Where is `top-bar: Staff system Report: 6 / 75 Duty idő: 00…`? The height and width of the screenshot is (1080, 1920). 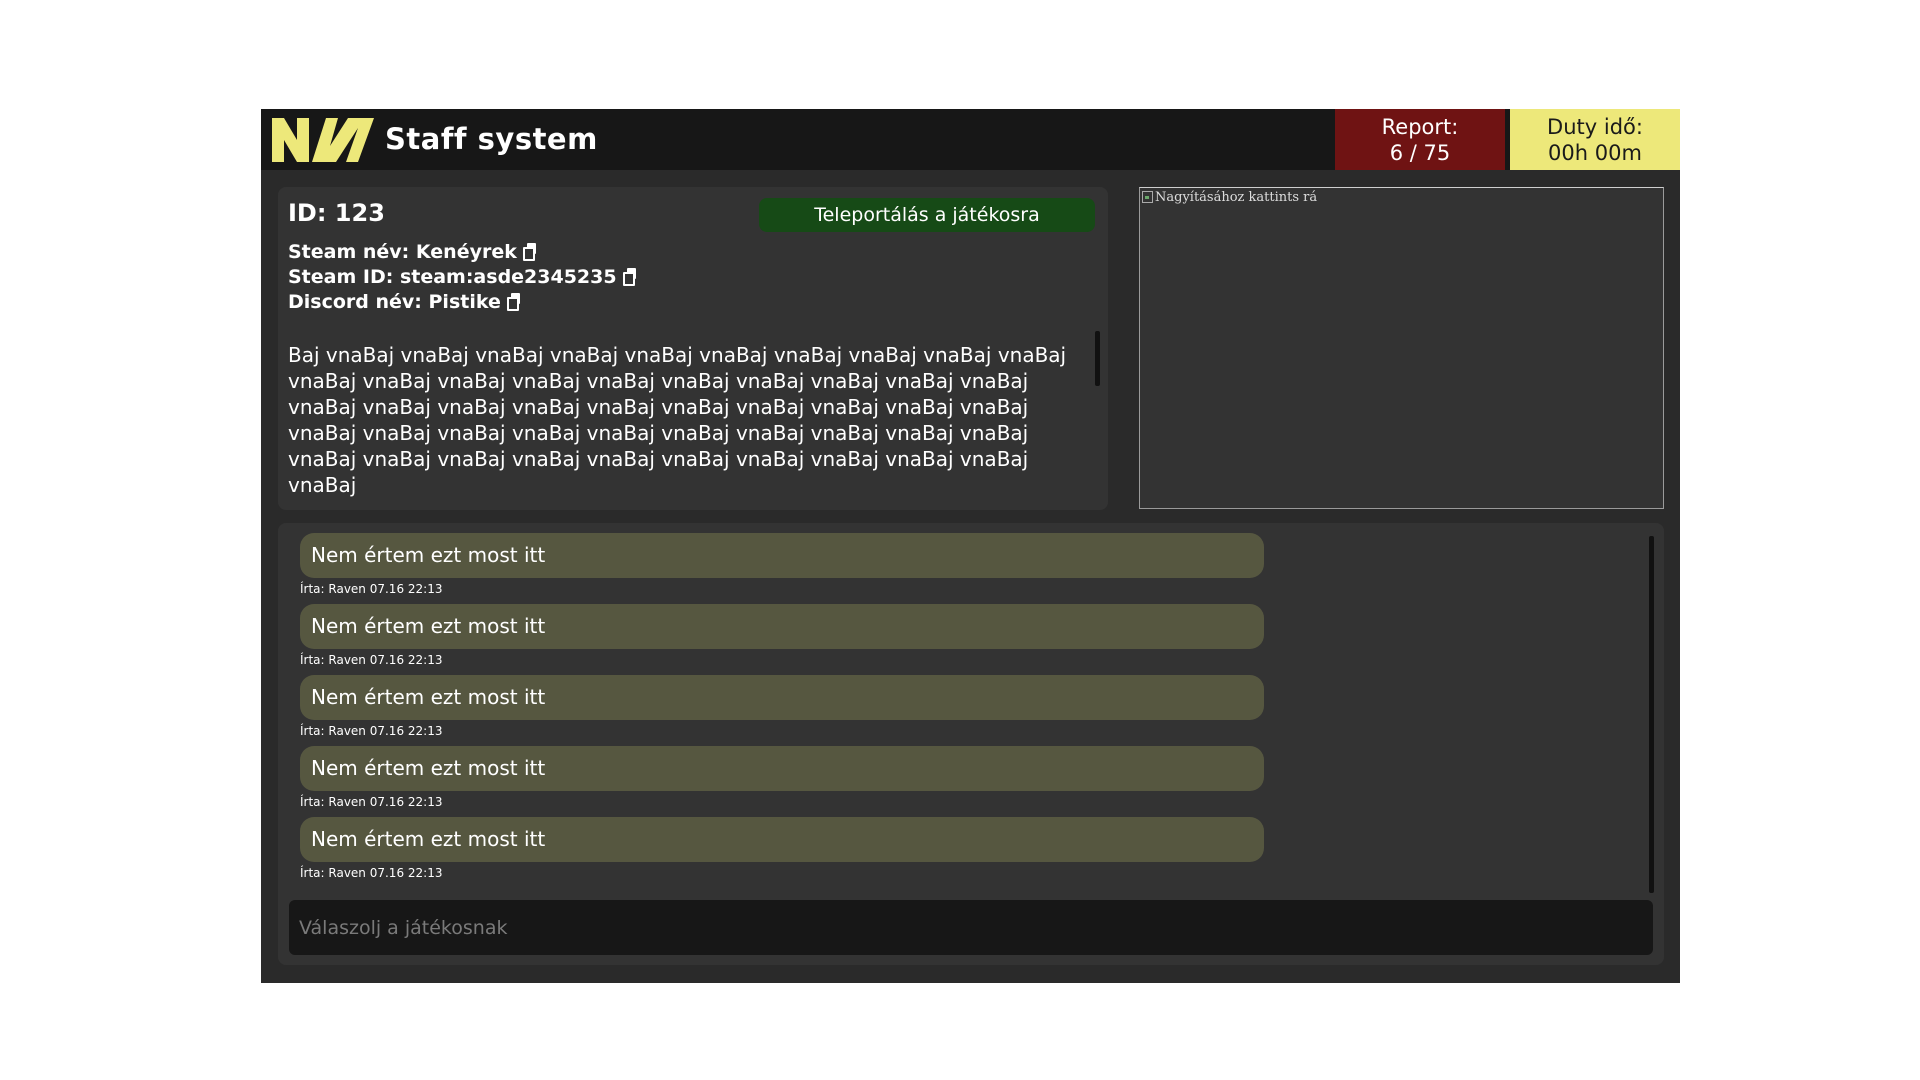
top-bar: Staff system Report: 6 / 75 Duty idő: 00… is located at coordinates (970, 139).